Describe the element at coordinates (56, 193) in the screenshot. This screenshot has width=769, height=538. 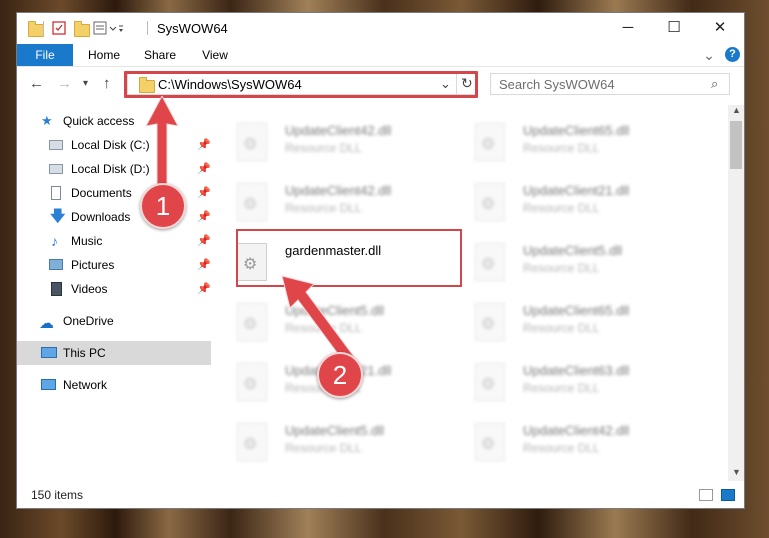
I see `document-icon` at that location.